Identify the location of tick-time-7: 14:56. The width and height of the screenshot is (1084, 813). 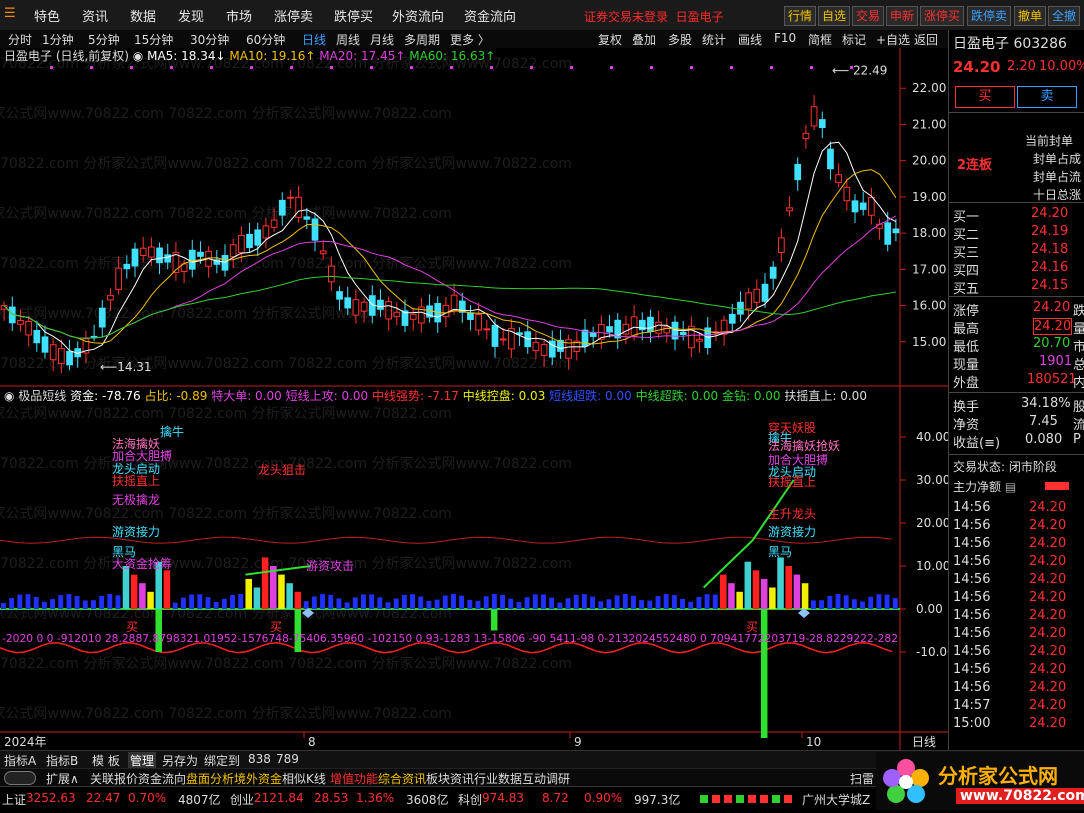
(972, 633).